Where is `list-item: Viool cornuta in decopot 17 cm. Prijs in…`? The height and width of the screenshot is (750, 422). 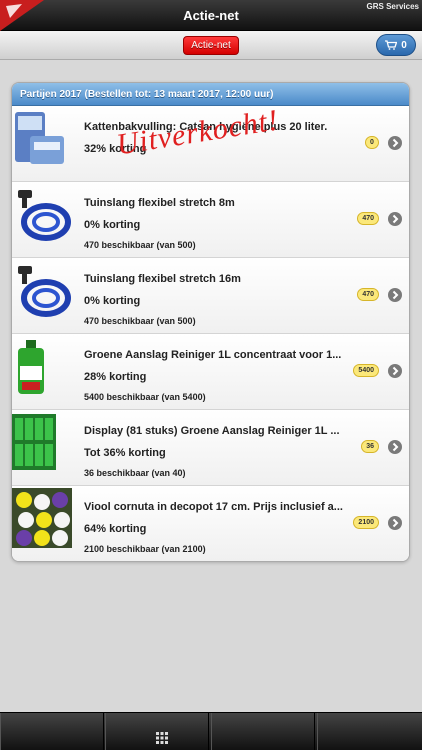 list-item: Viool cornuta in decopot 17 cm. Prijs in… is located at coordinates (210, 523).